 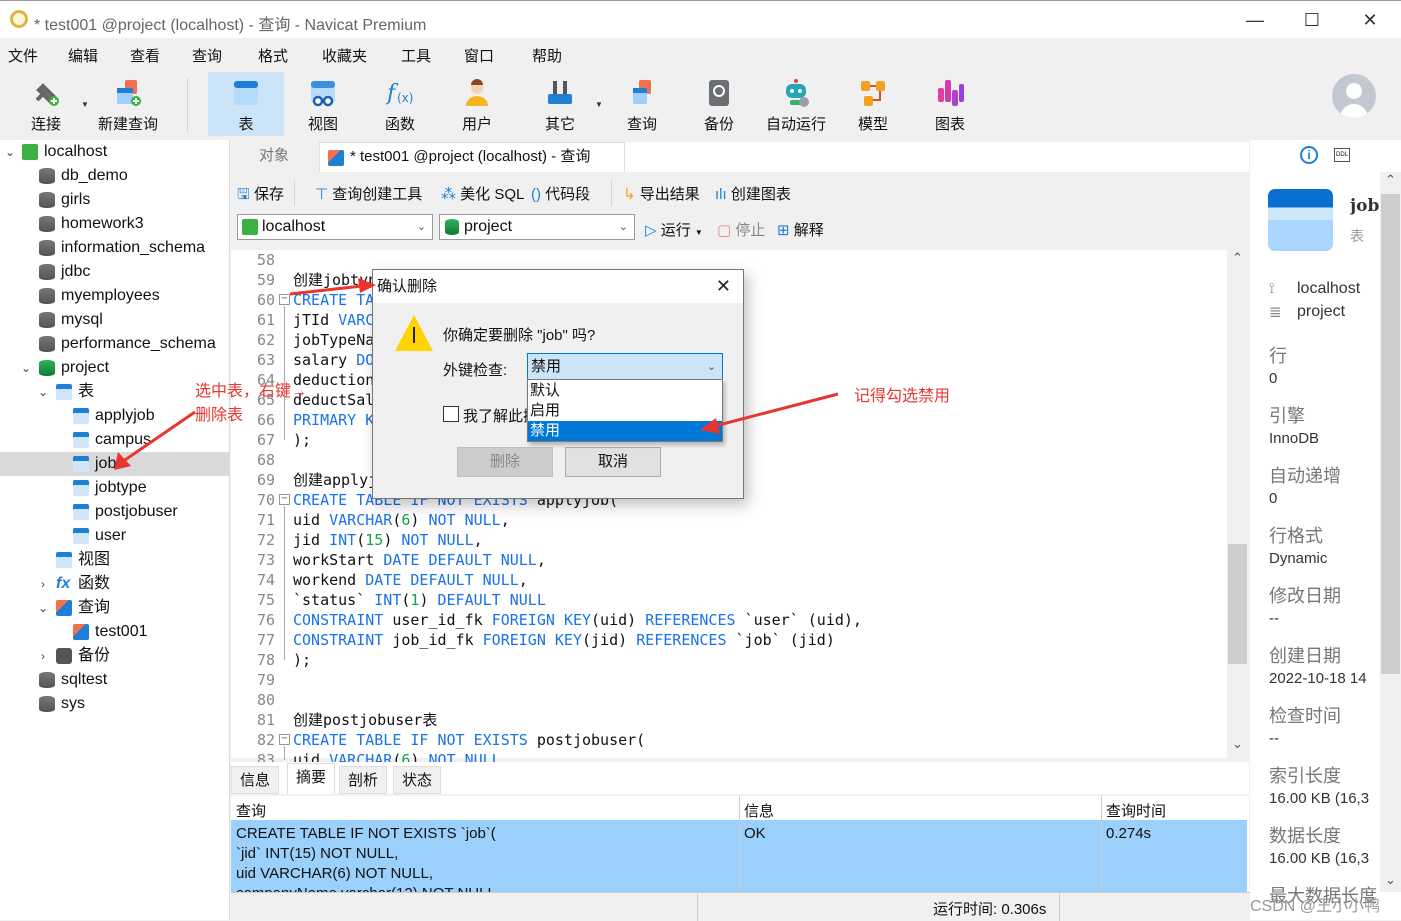 I want to click on menu-tools: 工具, so click(x=416, y=55).